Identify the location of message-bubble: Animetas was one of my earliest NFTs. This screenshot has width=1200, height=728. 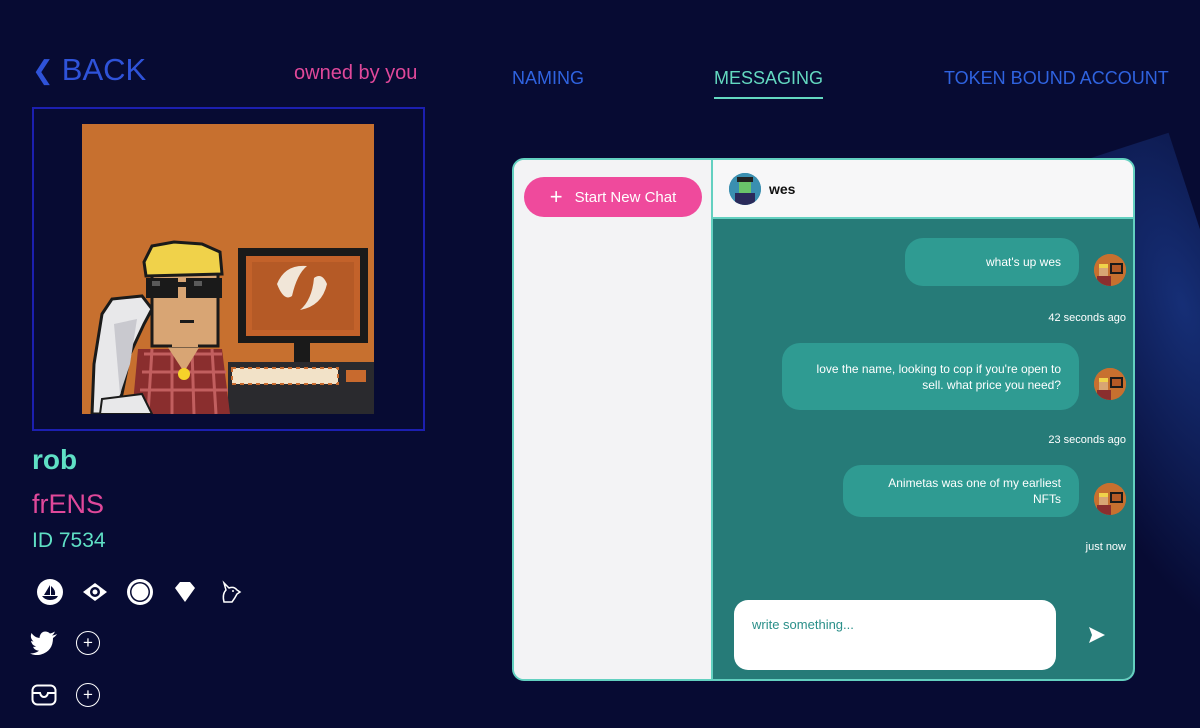
(961, 491).